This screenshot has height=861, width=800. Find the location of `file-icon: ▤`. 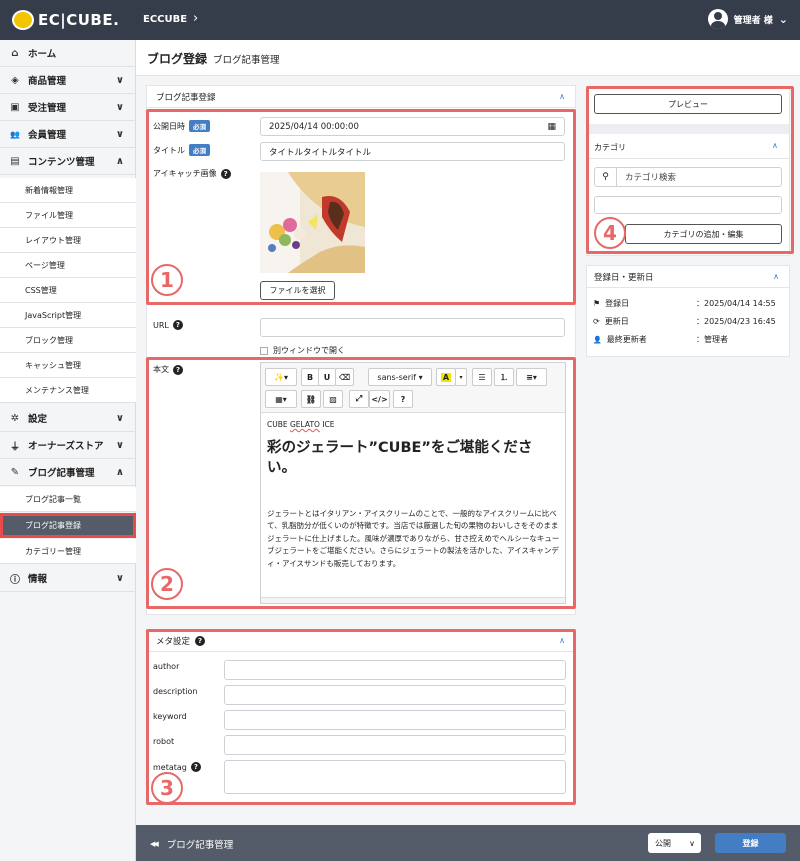

file-icon: ▤ is located at coordinates (15, 161).